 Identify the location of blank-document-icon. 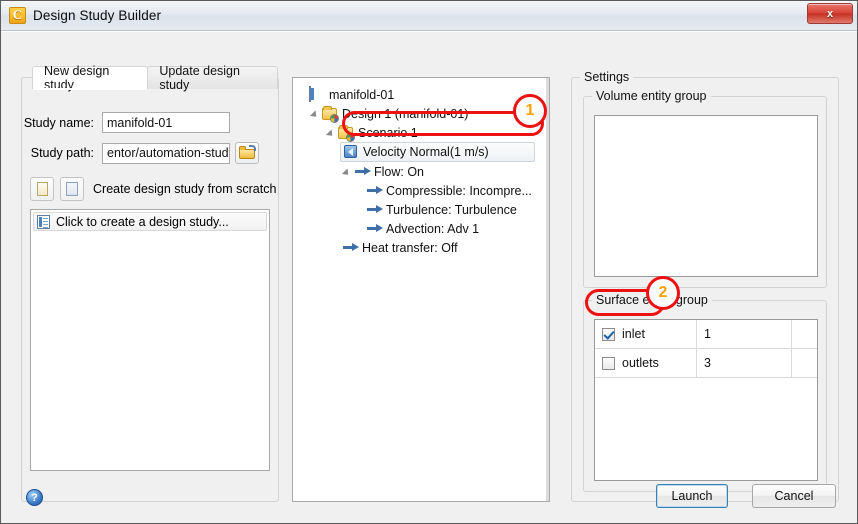
(72, 189).